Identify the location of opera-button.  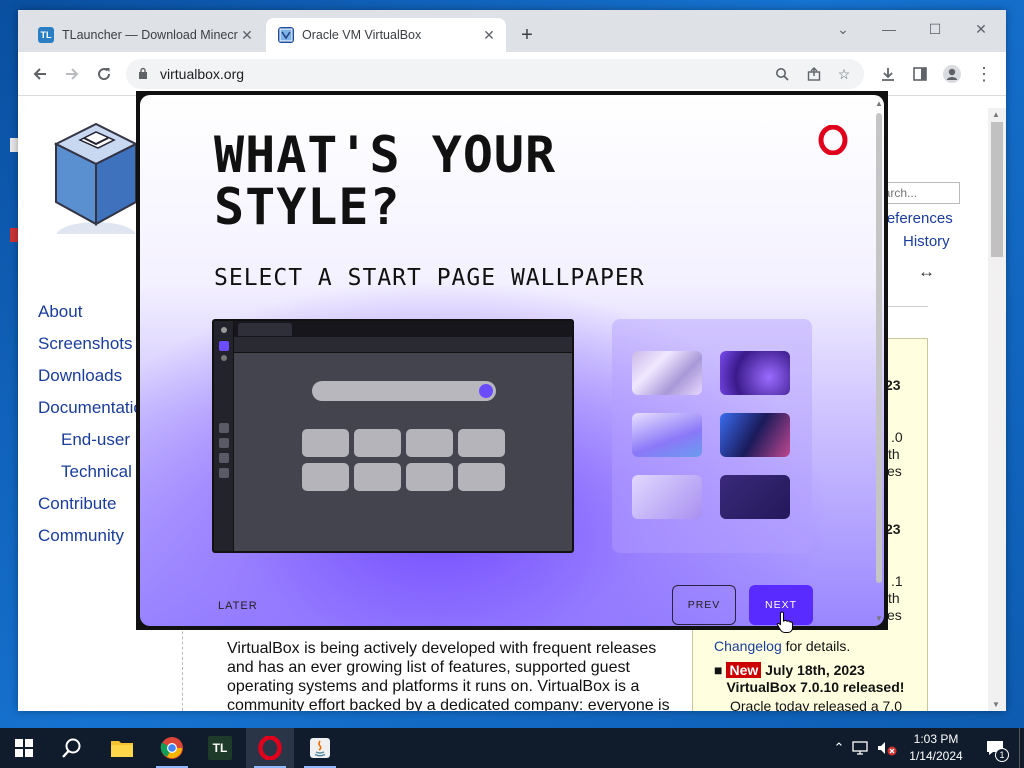
(270, 748).